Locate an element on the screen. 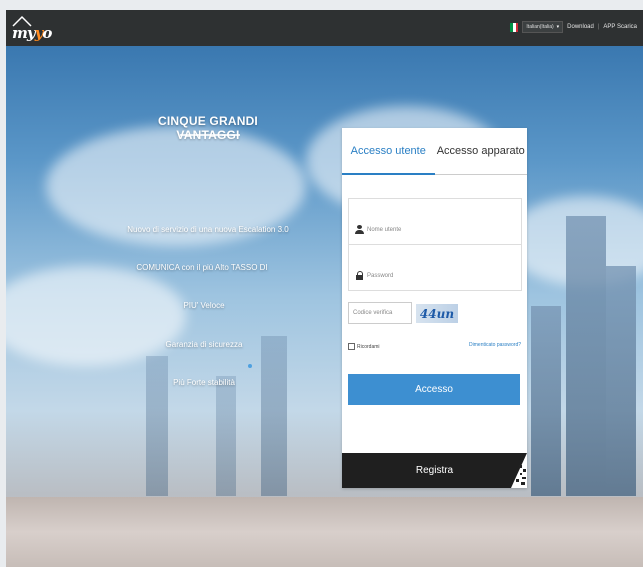  chevron-down-icon: ▾ is located at coordinates (558, 27).